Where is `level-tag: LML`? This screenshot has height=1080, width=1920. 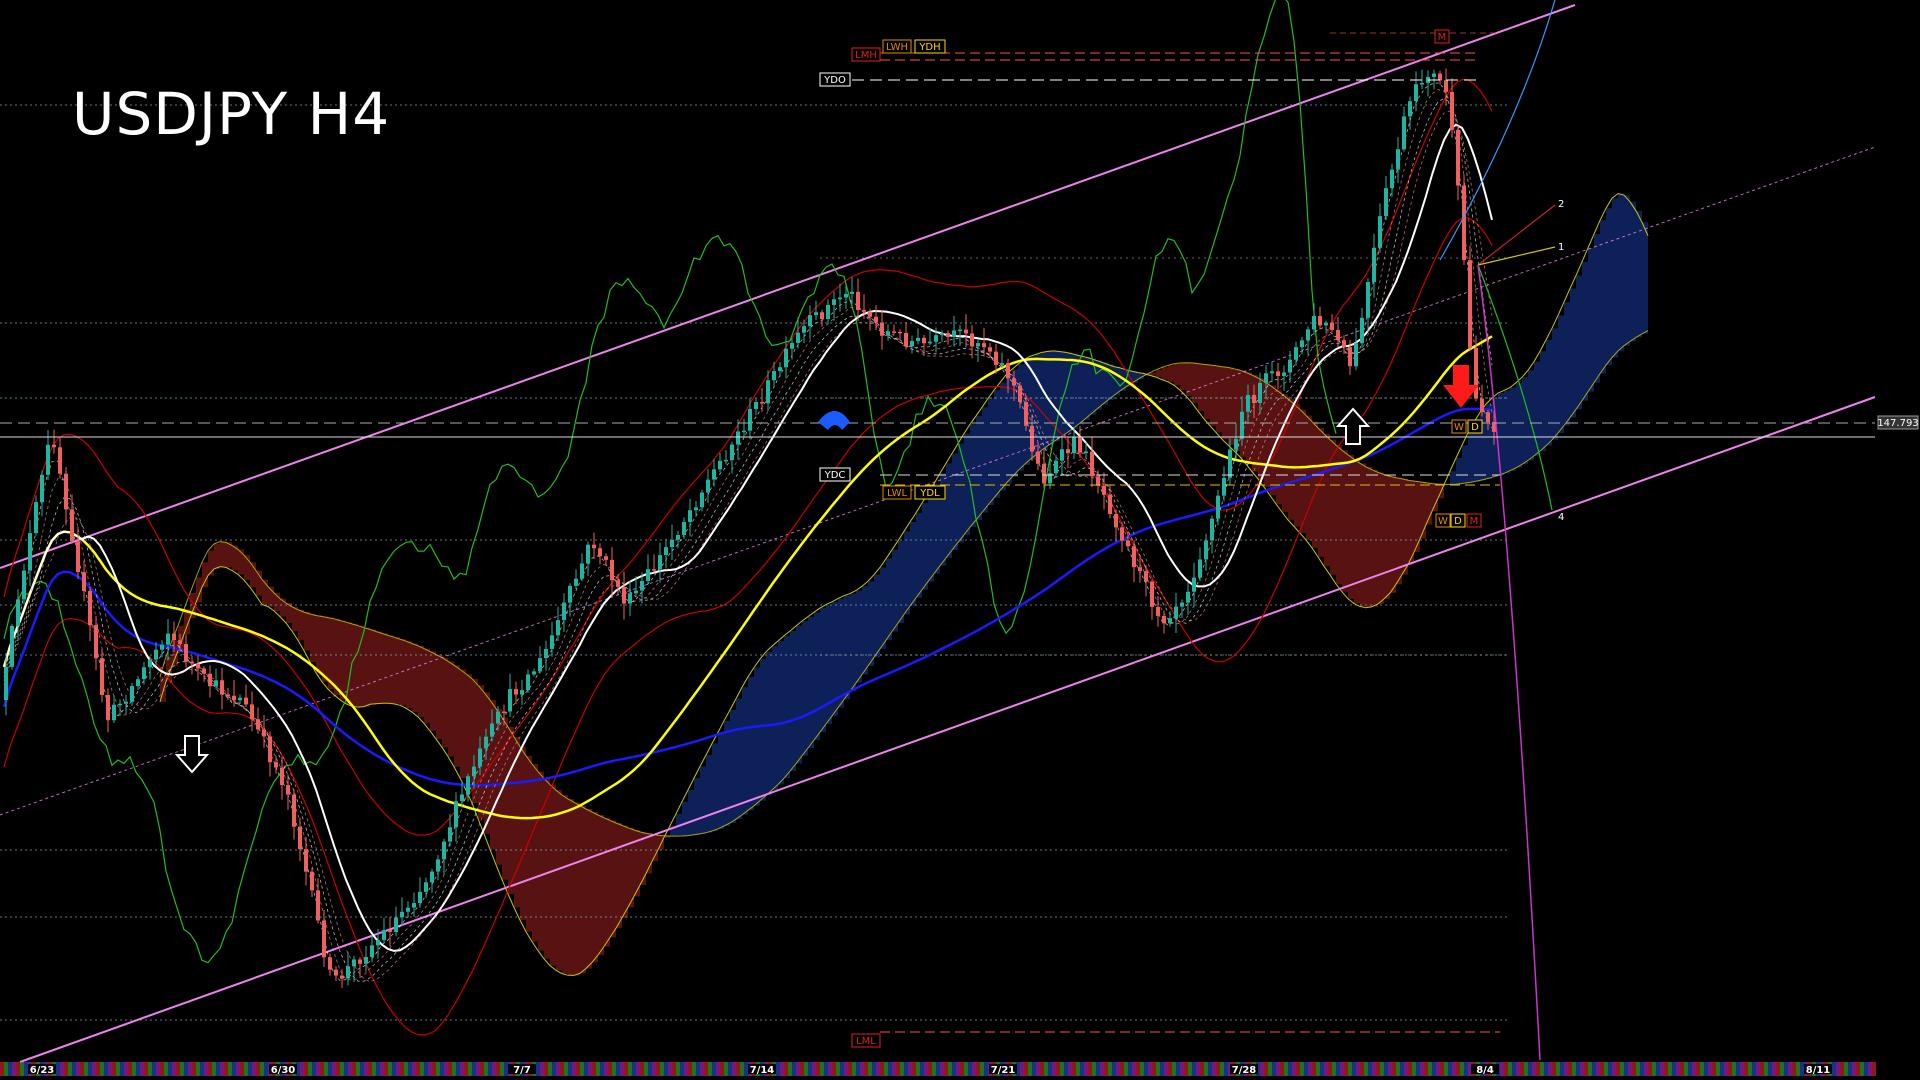
level-tag: LML is located at coordinates (866, 1040).